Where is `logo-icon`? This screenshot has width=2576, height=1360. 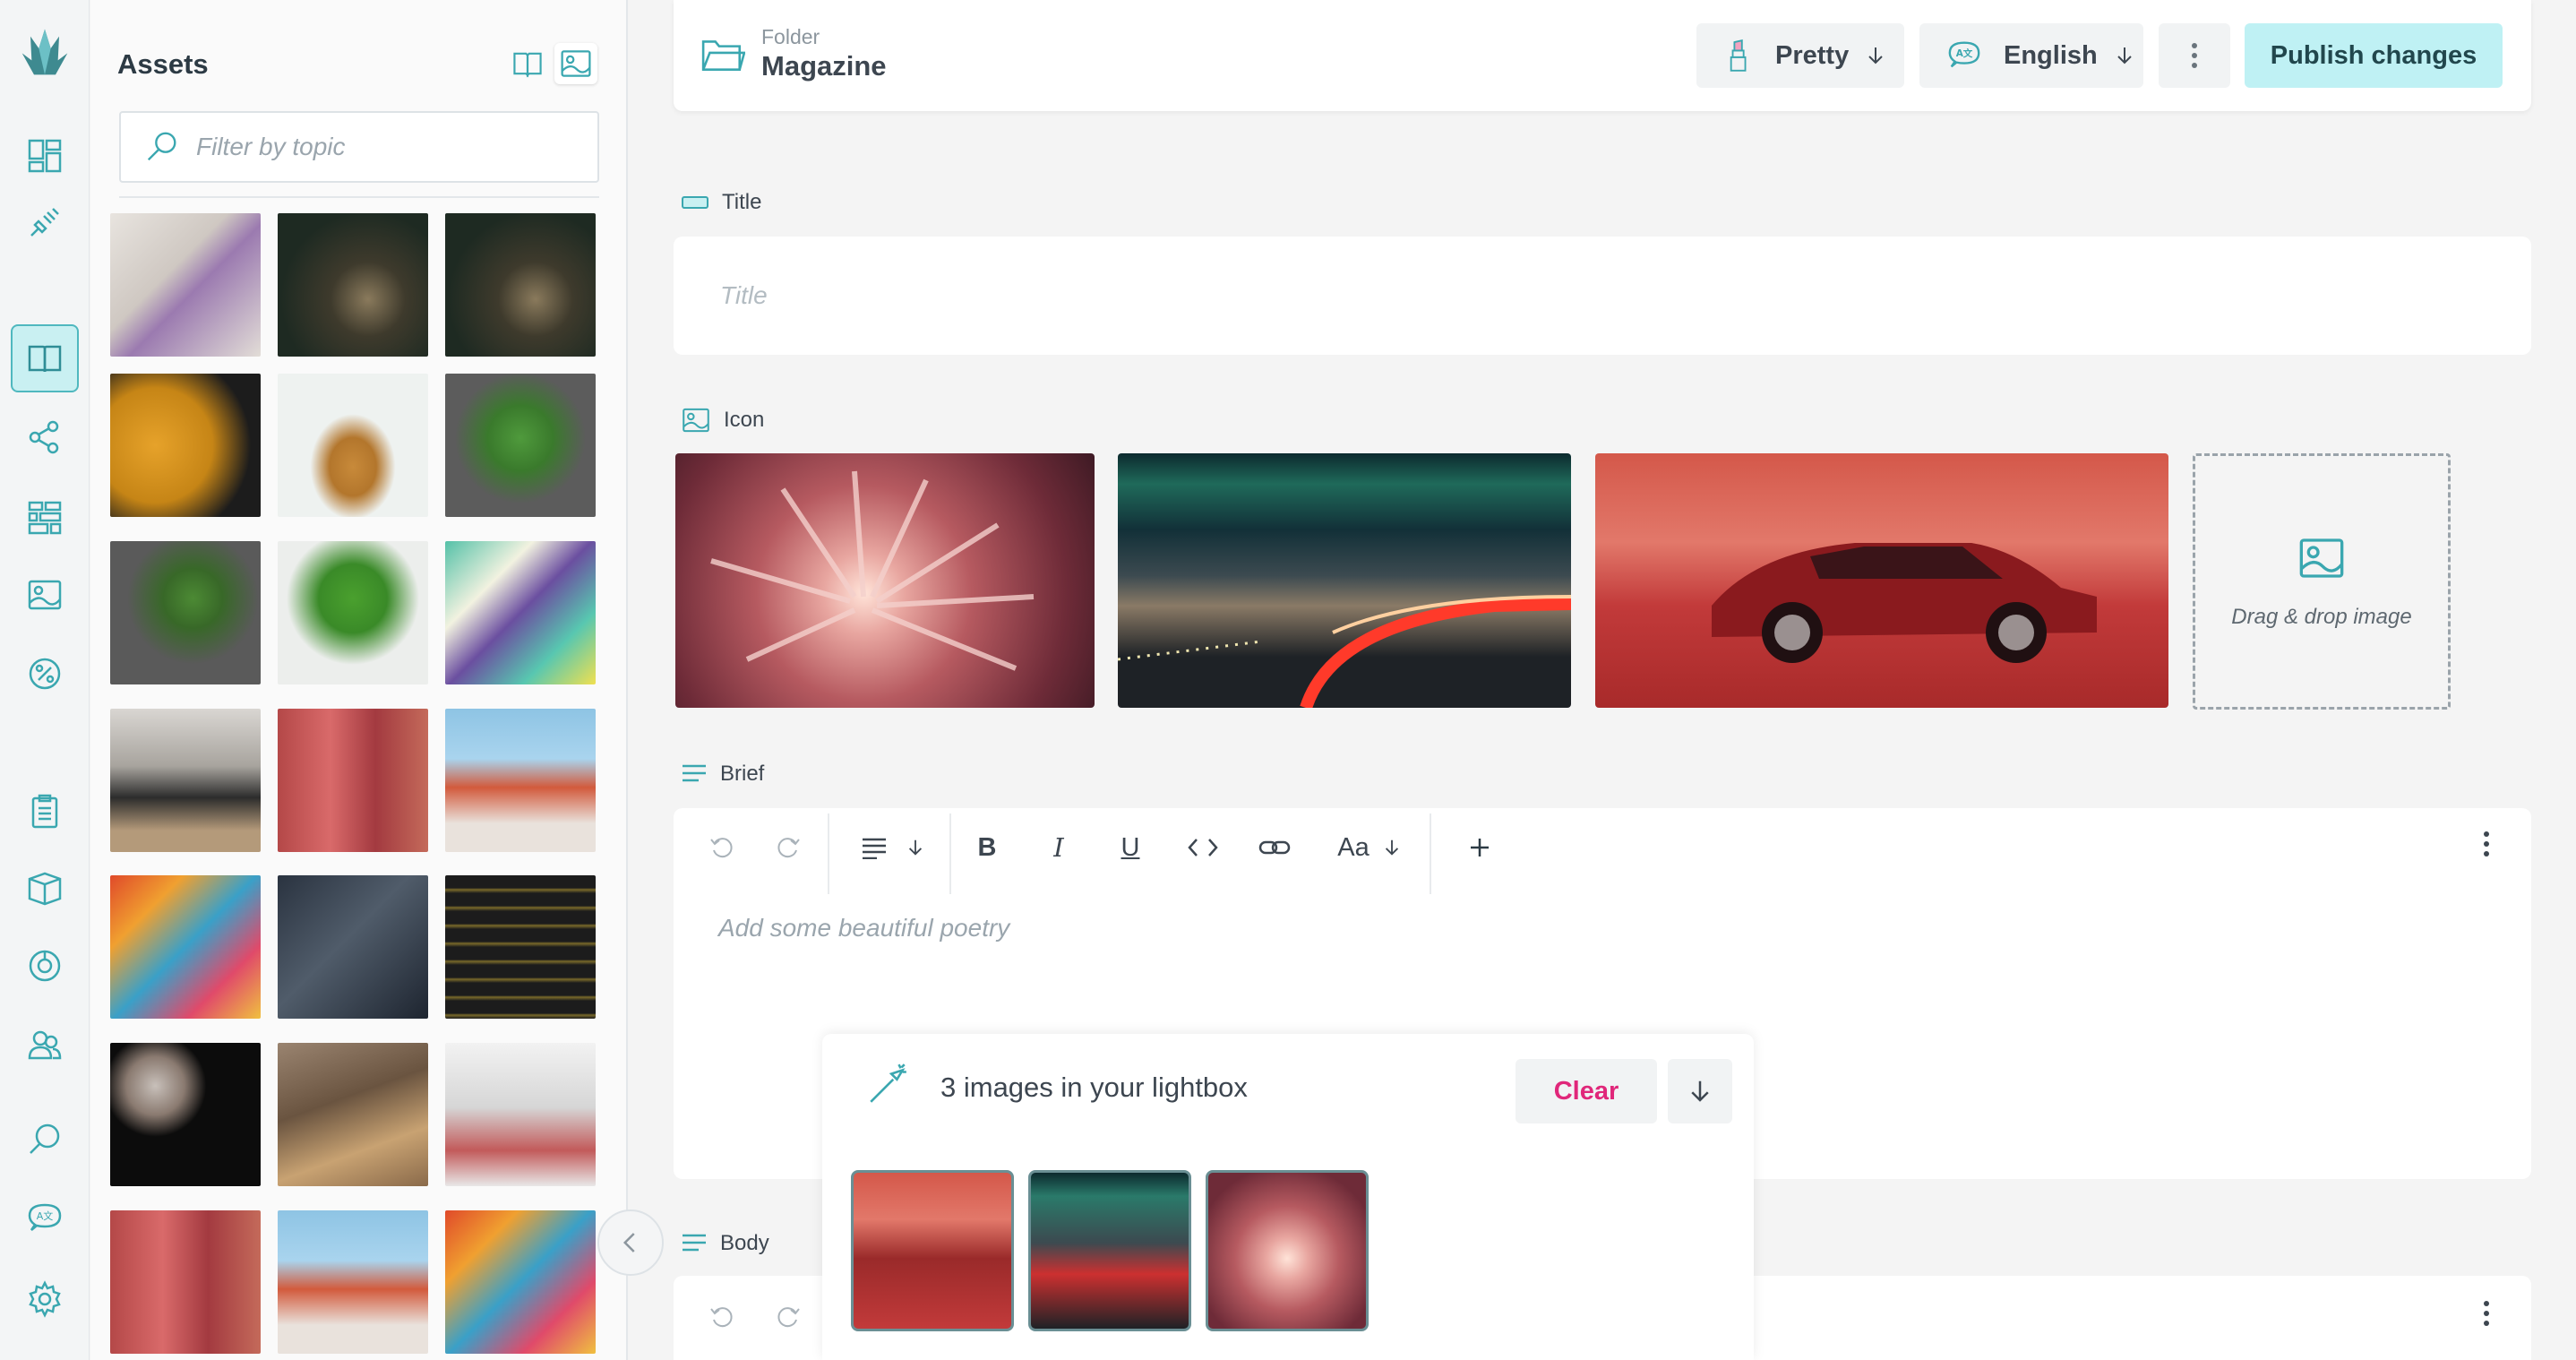
logo-icon is located at coordinates (45, 52).